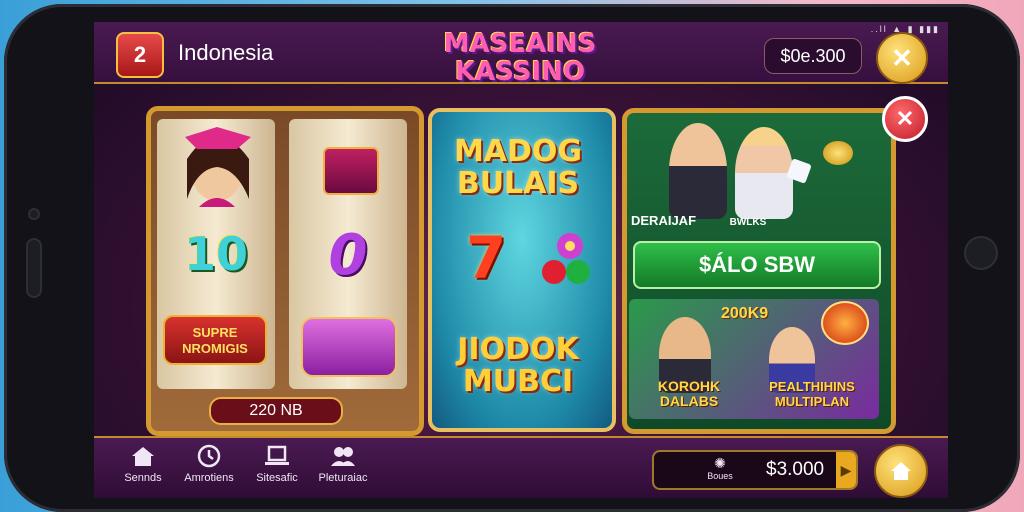  What do you see at coordinates (566, 258) in the screenshot?
I see `gem-balls-icon` at bounding box center [566, 258].